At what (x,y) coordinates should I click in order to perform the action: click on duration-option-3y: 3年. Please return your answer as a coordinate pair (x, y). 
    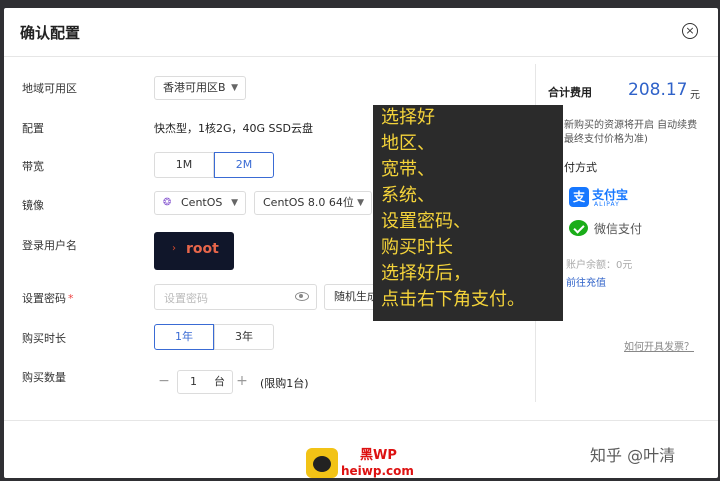
    Looking at the image, I should click on (244, 337).